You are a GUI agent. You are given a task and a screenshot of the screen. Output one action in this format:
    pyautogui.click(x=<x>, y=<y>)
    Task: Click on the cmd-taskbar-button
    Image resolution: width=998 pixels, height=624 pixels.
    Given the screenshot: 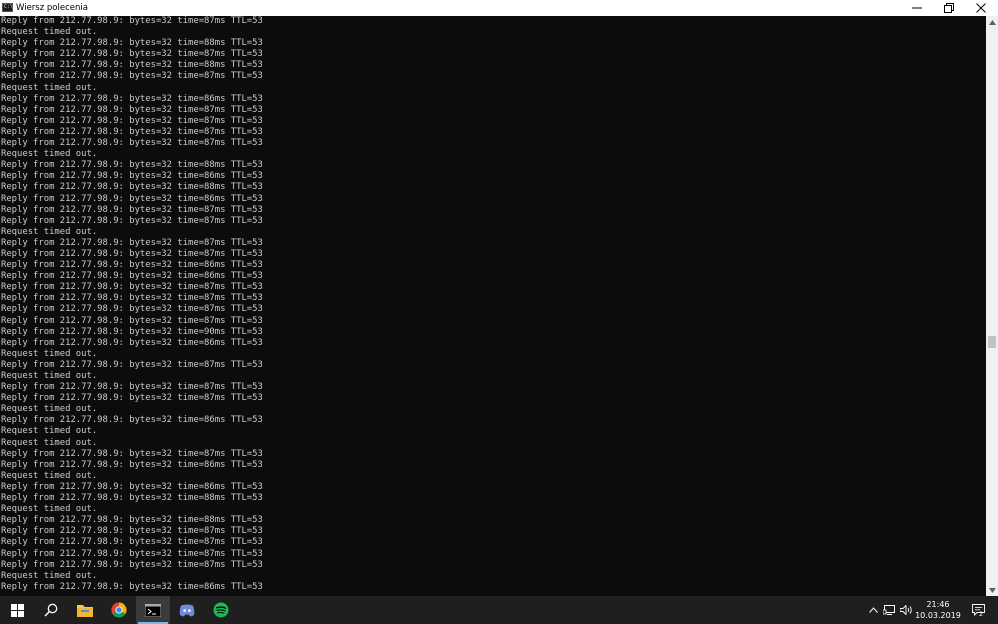 What is the action you would take?
    pyautogui.click(x=153, y=610)
    